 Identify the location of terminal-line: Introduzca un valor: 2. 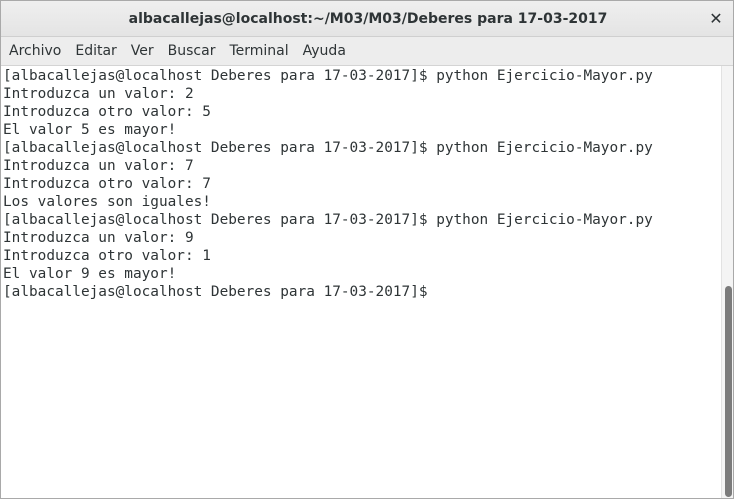
(98, 94).